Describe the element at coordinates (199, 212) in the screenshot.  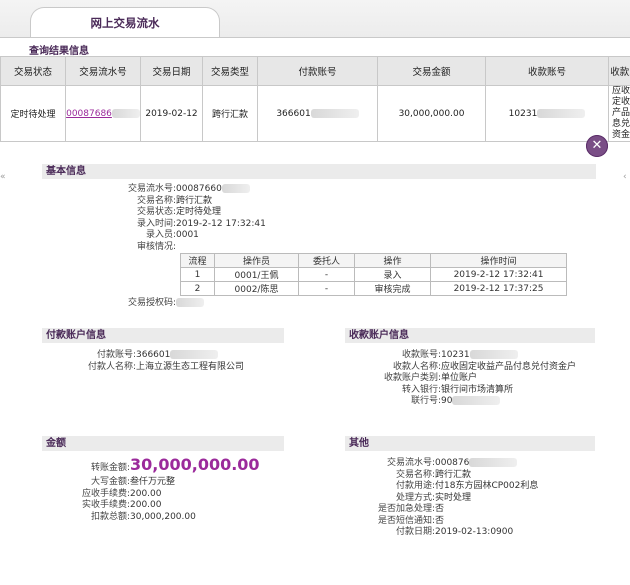
I see `basic-status-value: 定时待处理` at that location.